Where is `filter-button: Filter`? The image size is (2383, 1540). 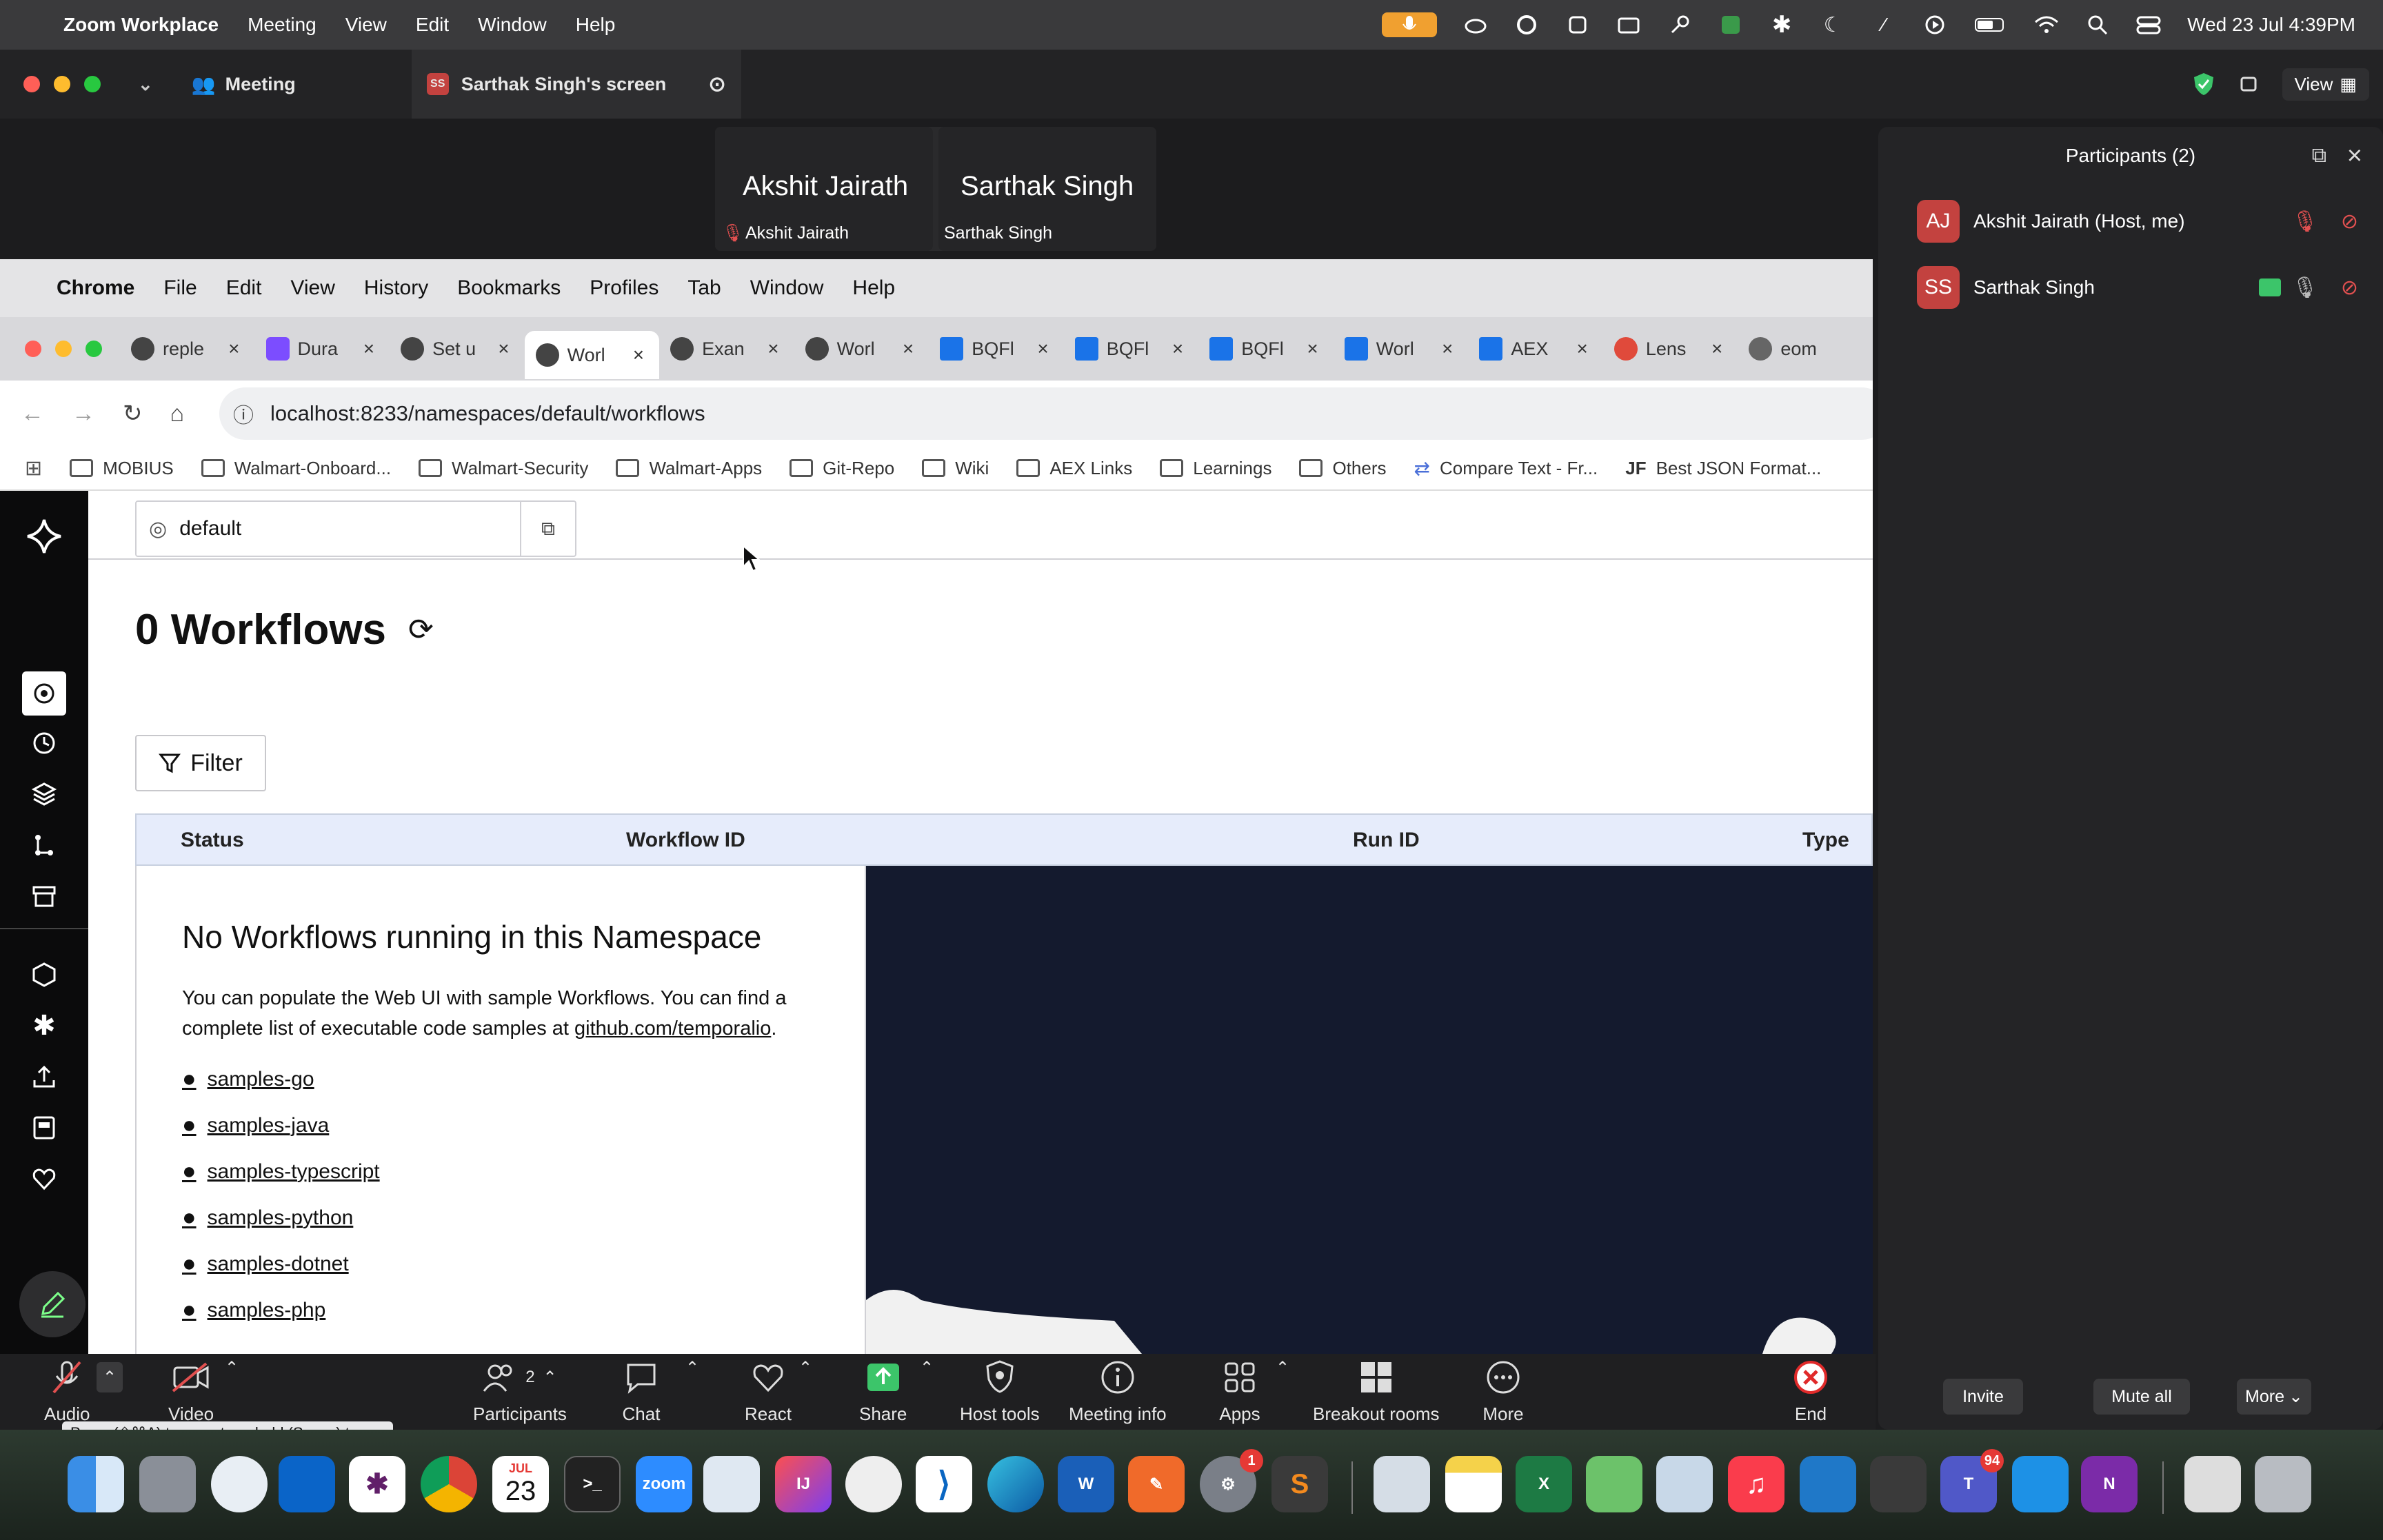
filter-button: Filter is located at coordinates (200, 763).